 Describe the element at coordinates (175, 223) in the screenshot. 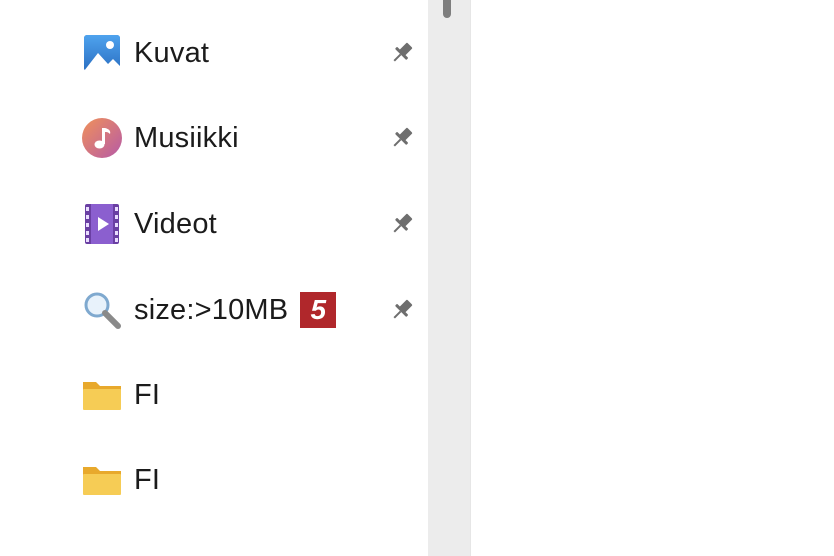

I see `nav-item-label: Videot` at that location.